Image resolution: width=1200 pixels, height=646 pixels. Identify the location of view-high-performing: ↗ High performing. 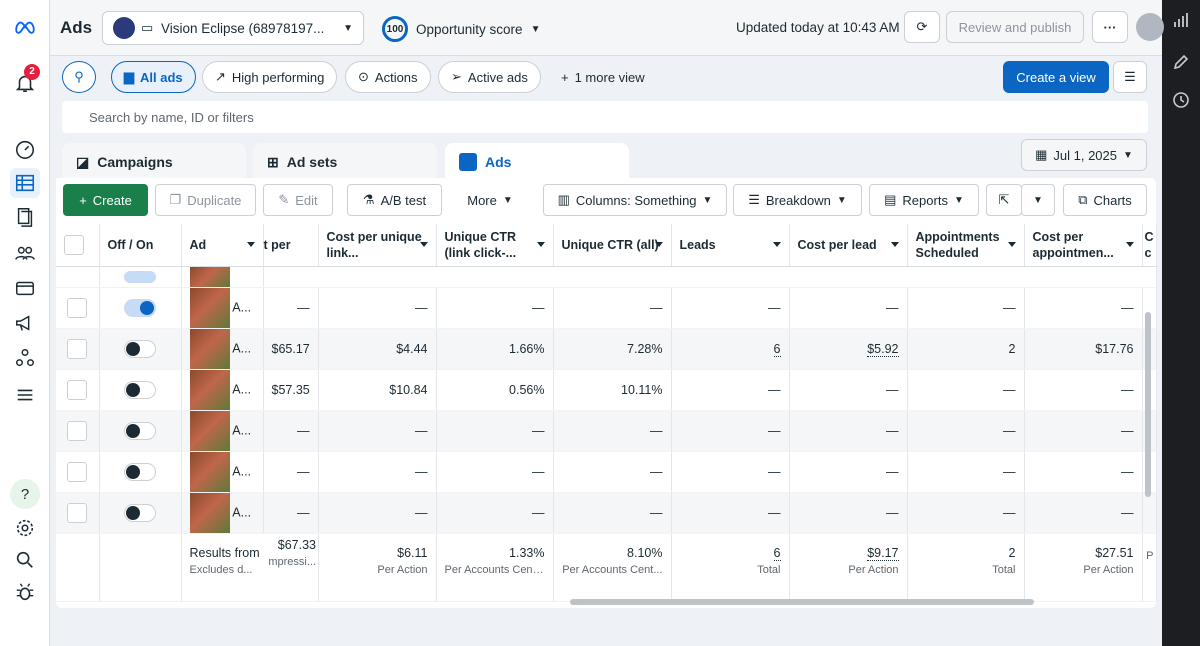
(270, 77).